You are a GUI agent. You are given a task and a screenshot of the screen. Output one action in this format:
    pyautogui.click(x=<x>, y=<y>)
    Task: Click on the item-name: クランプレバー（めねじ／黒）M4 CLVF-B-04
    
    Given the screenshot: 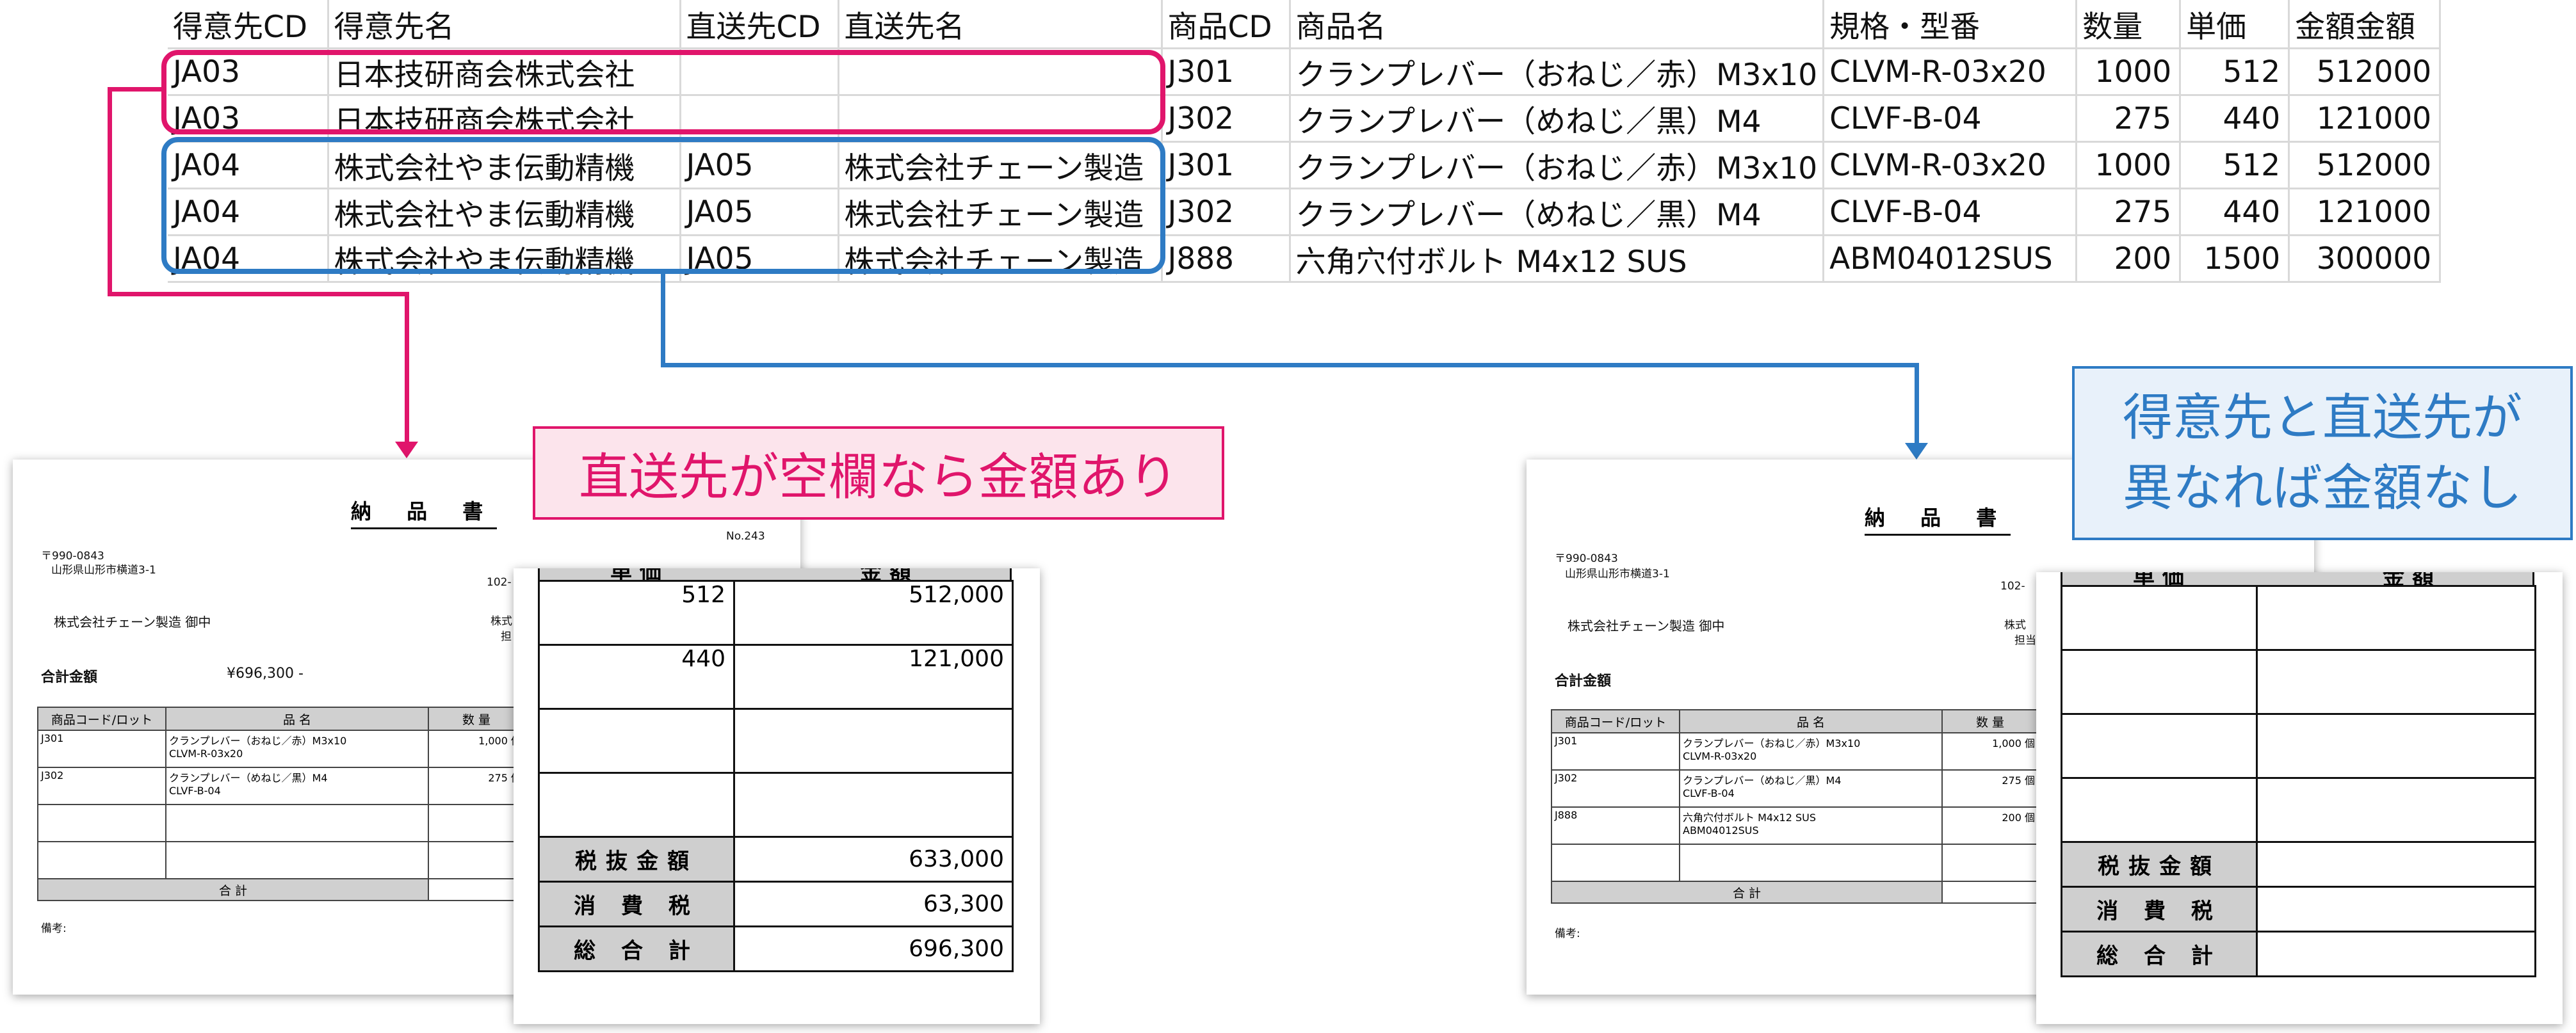 What is the action you would take?
    pyautogui.click(x=1811, y=788)
    